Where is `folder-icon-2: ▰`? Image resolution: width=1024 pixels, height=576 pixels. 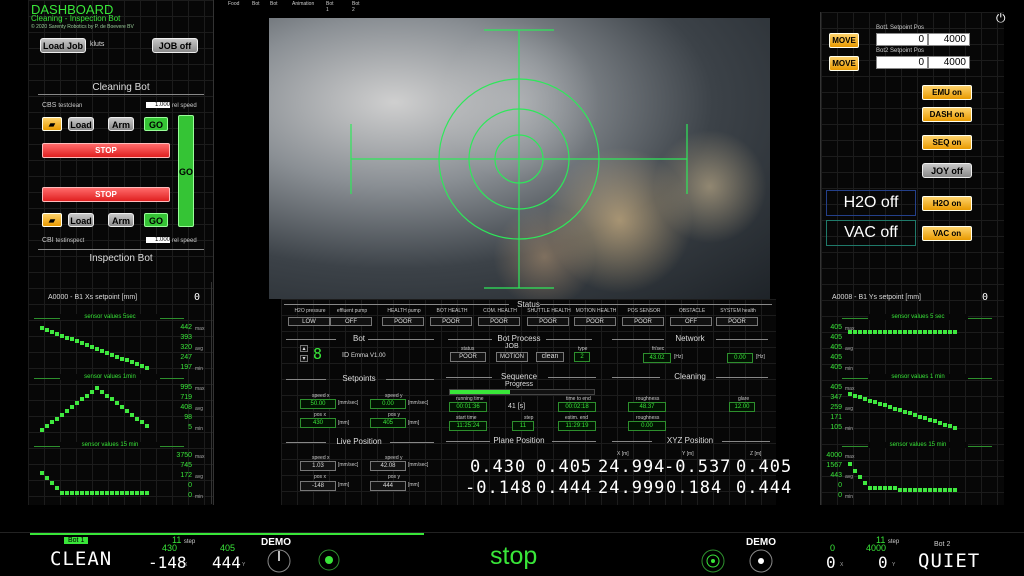
folder-icon-2: ▰ is located at coordinates (52, 220).